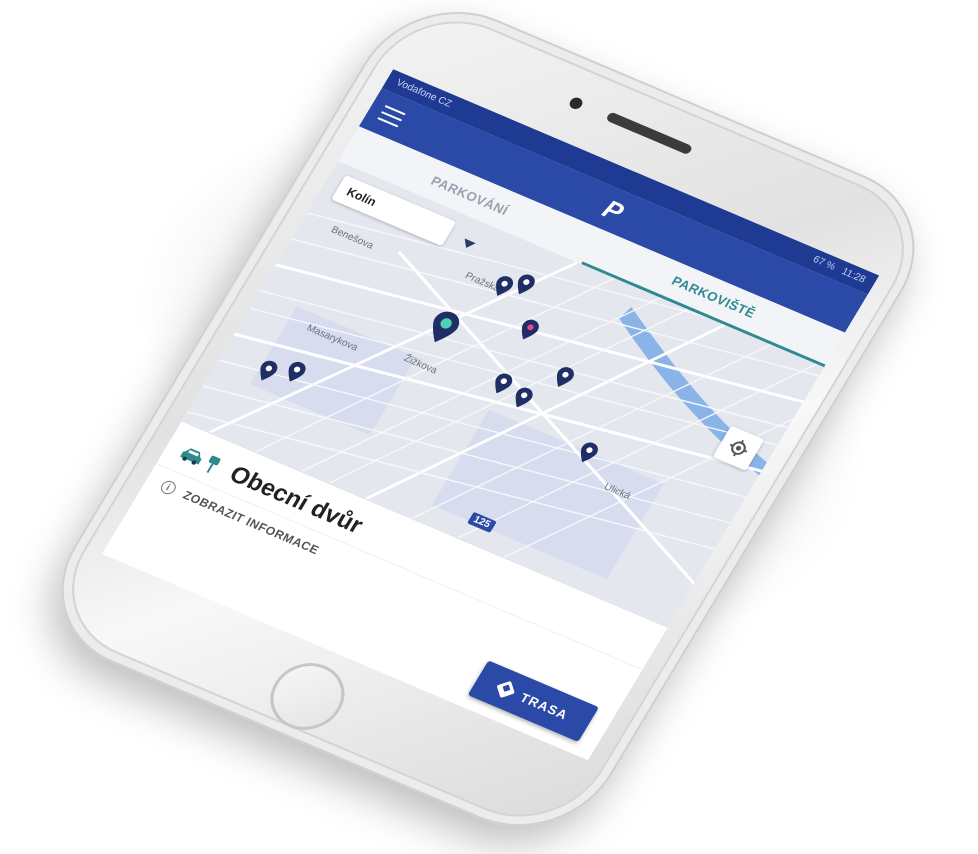 The image size is (978, 854). I want to click on route-button-label: TRASA, so click(544, 706).